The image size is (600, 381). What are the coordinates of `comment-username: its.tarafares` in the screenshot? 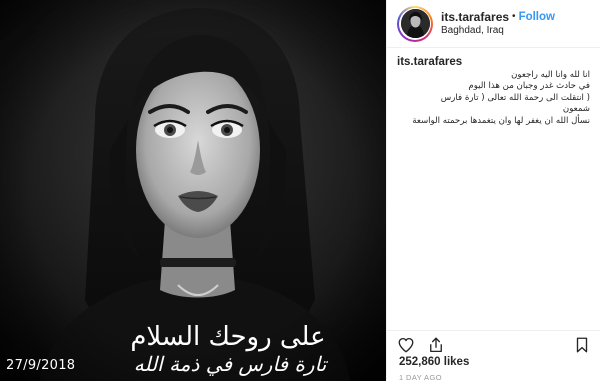 It's located at (429, 62).